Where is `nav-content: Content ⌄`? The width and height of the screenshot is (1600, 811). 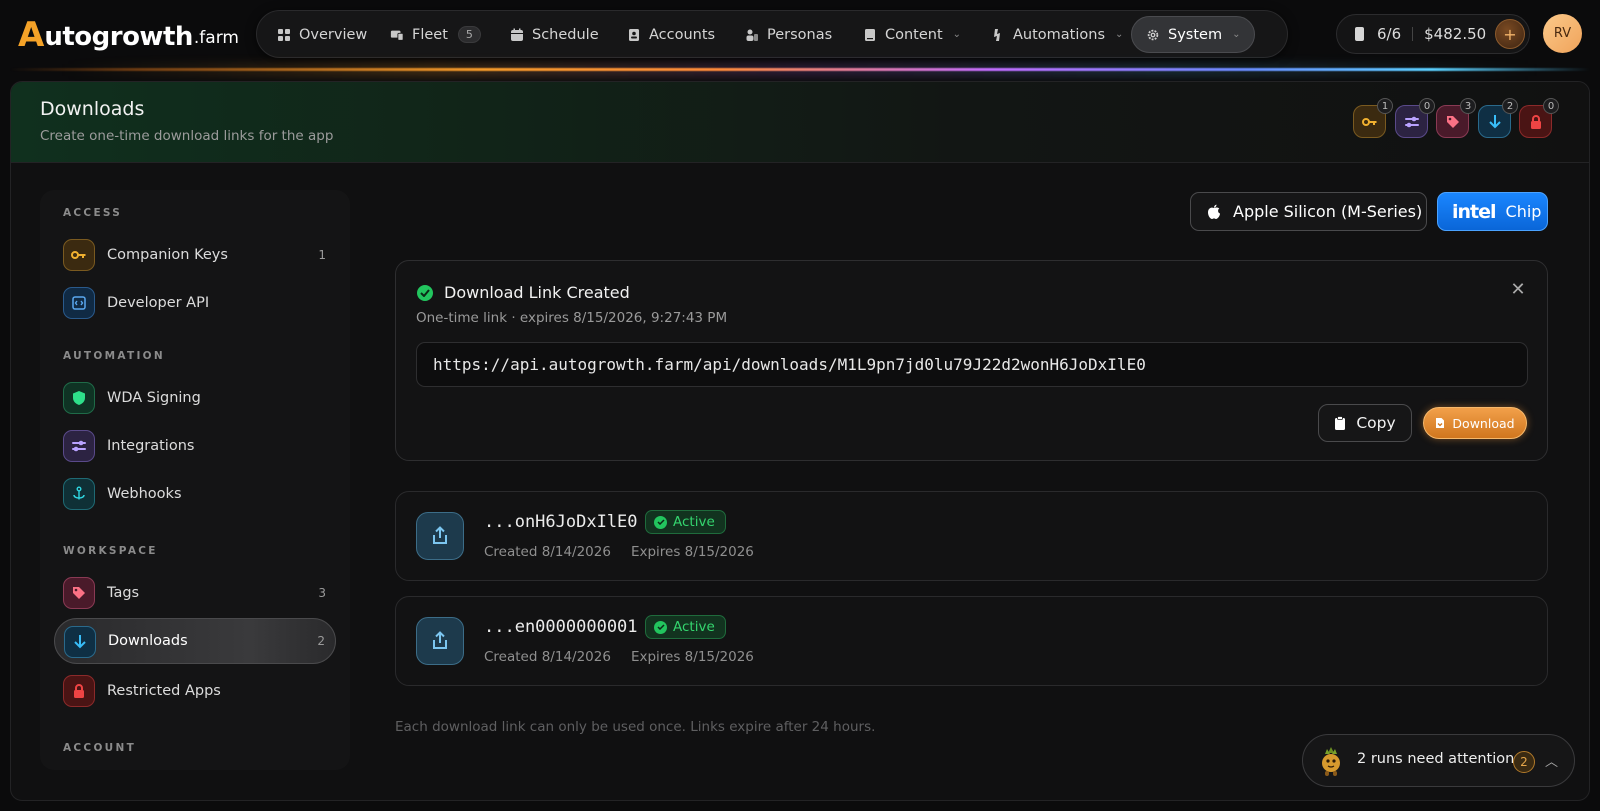 nav-content: Content ⌄ is located at coordinates (912, 34).